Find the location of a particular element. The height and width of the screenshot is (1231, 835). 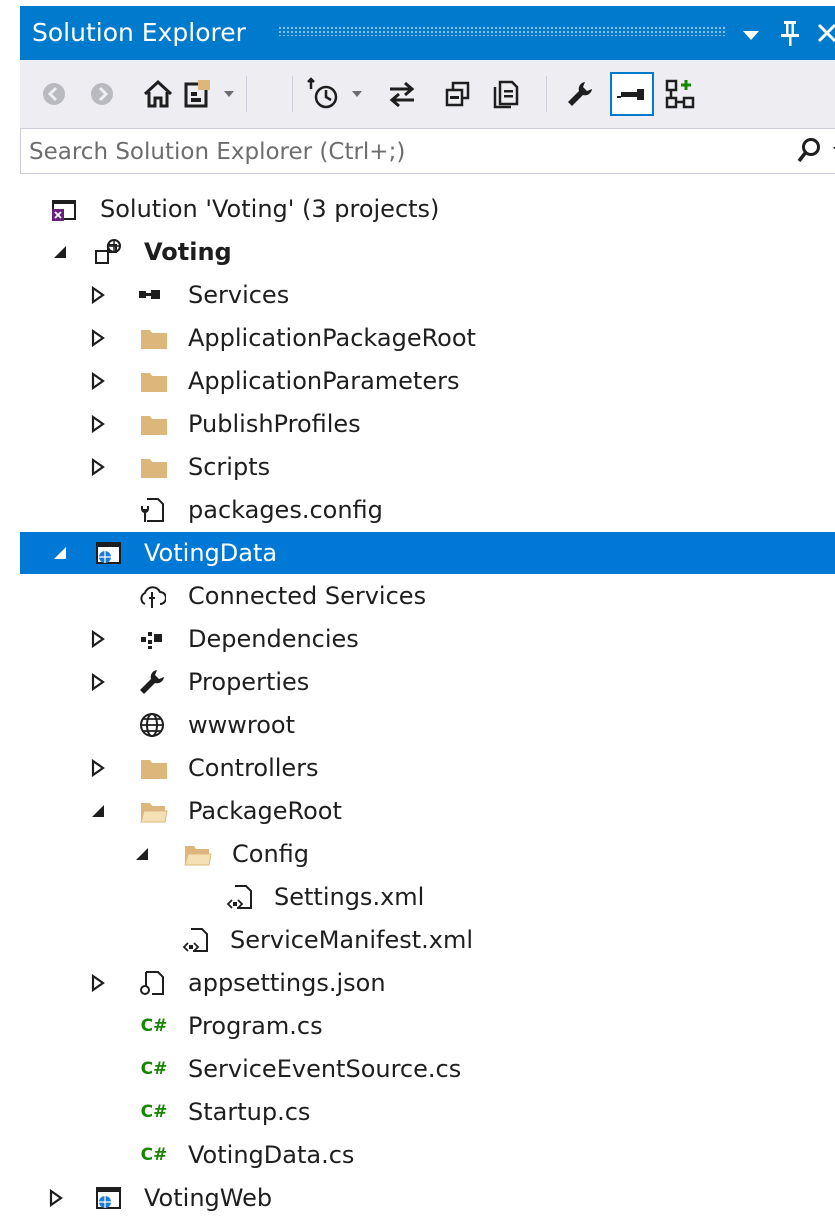

pin-icon is located at coordinates (790, 33).